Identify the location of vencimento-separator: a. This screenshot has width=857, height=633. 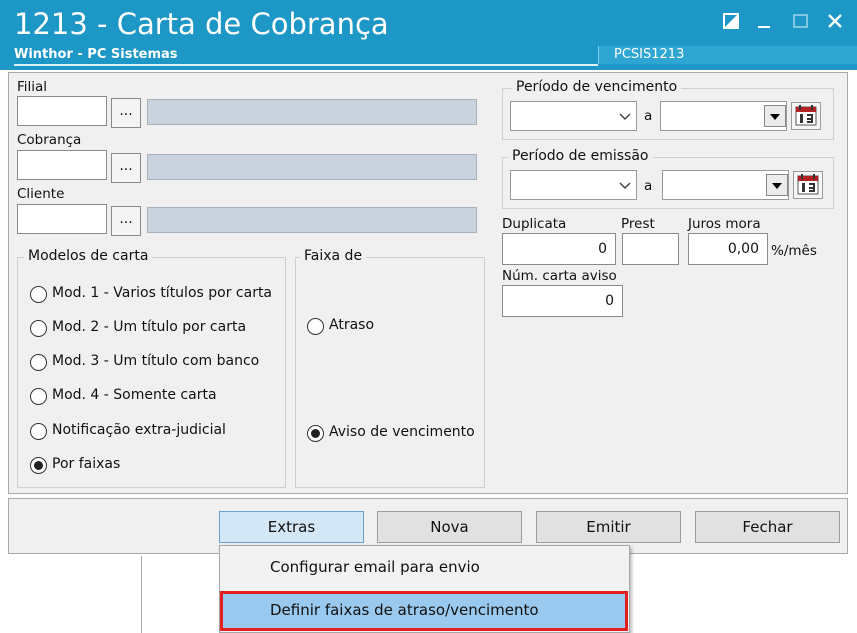
(648, 116).